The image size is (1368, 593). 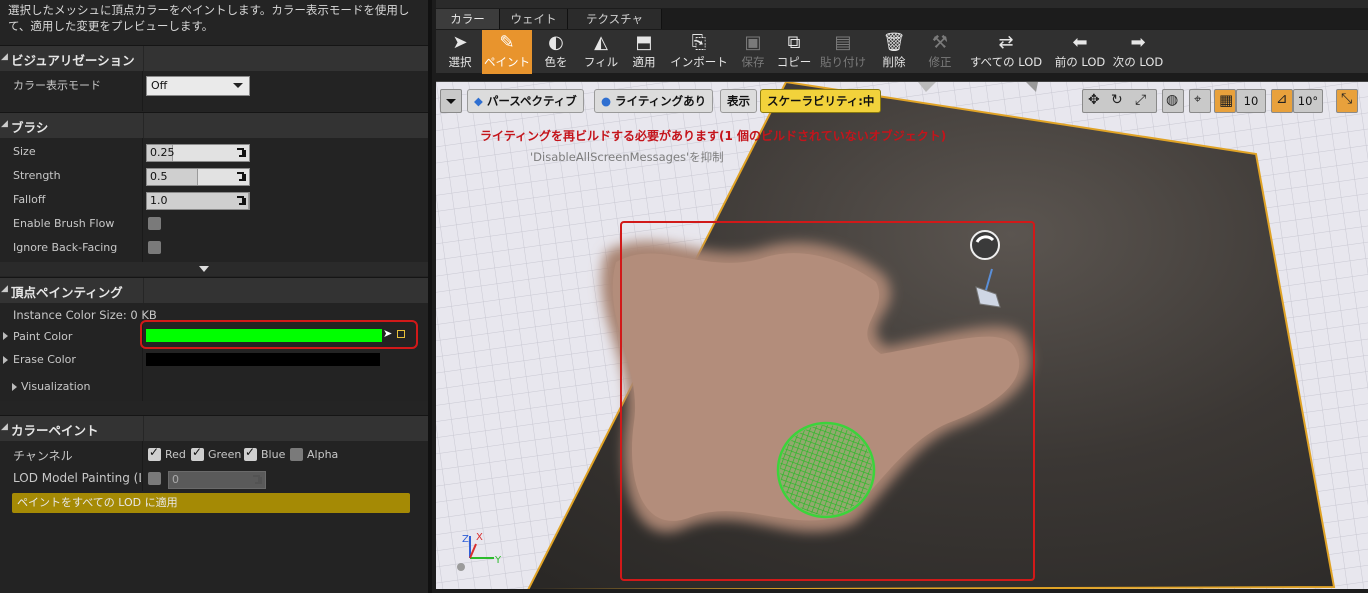 I want to click on sky-sphere-icon, so click(x=985, y=245).